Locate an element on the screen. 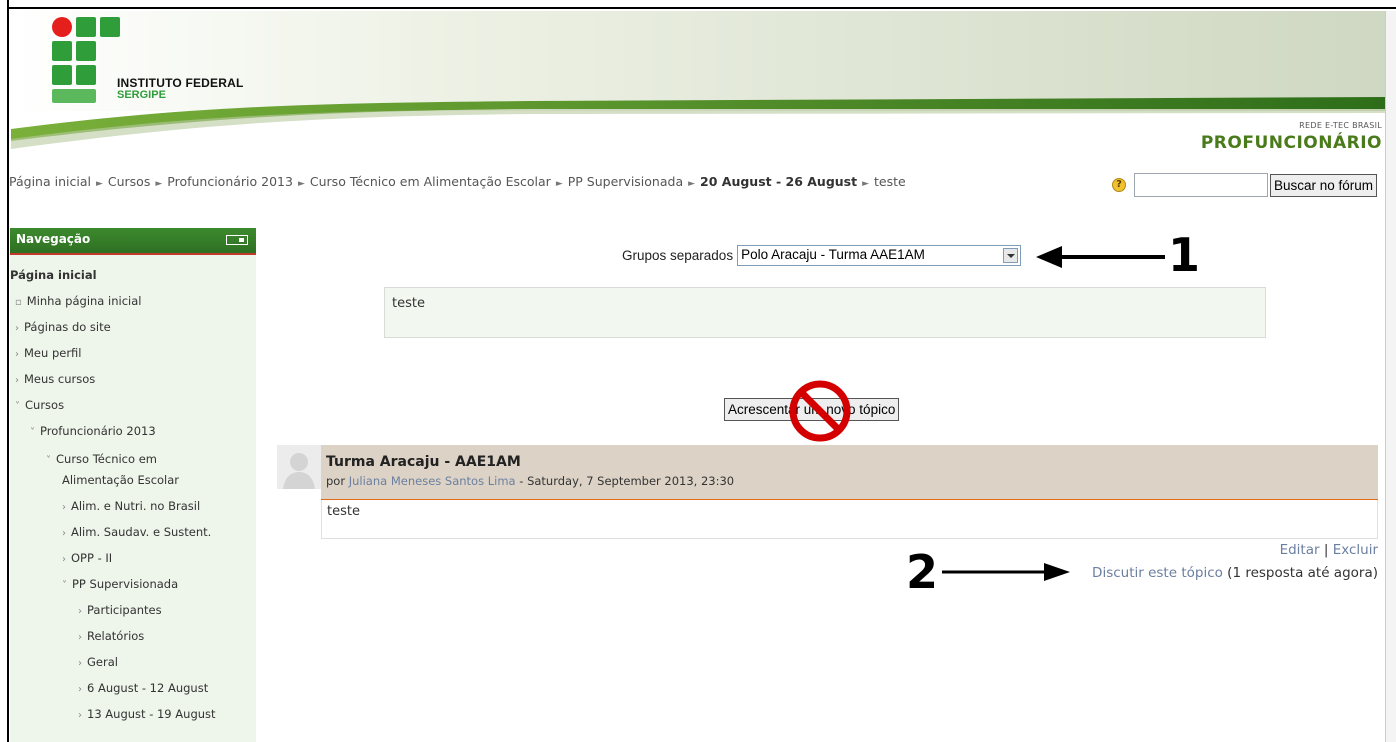 This screenshot has width=1396, height=742. arrow-1-icon is located at coordinates (1100, 257).